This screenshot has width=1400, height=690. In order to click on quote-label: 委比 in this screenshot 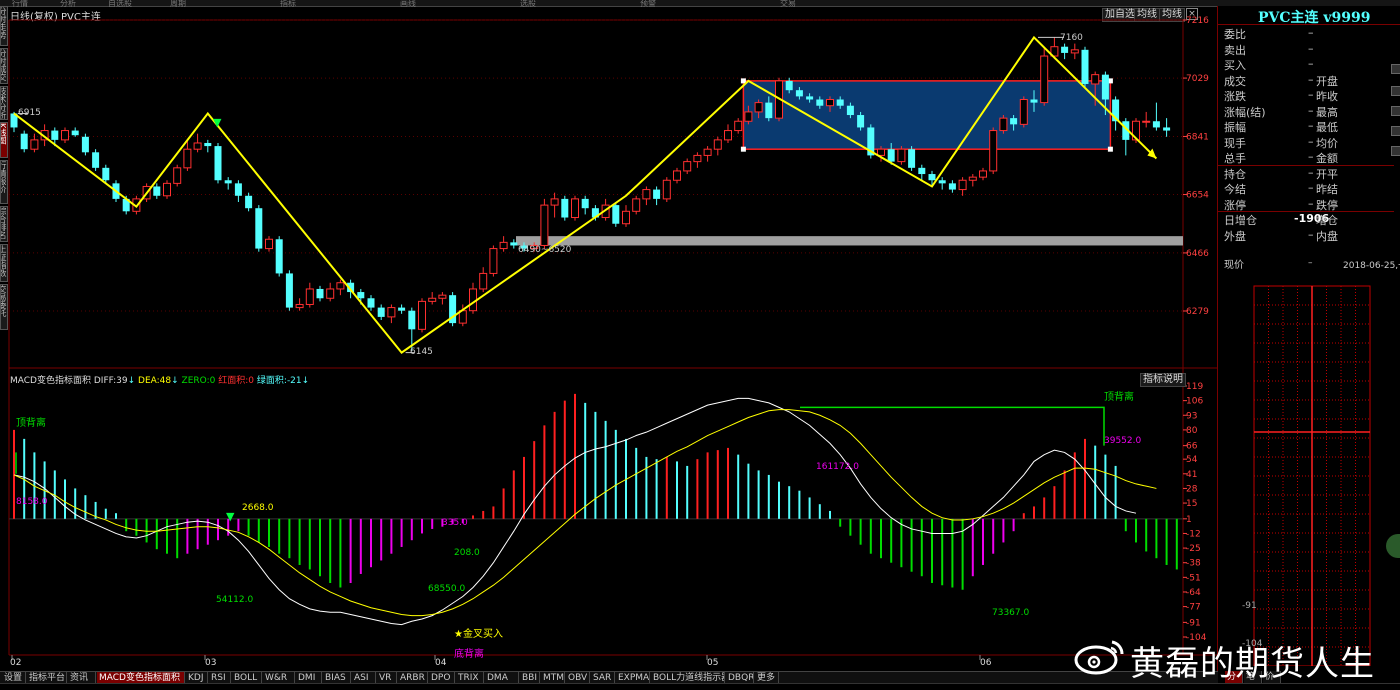, I will do `click(1235, 34)`.